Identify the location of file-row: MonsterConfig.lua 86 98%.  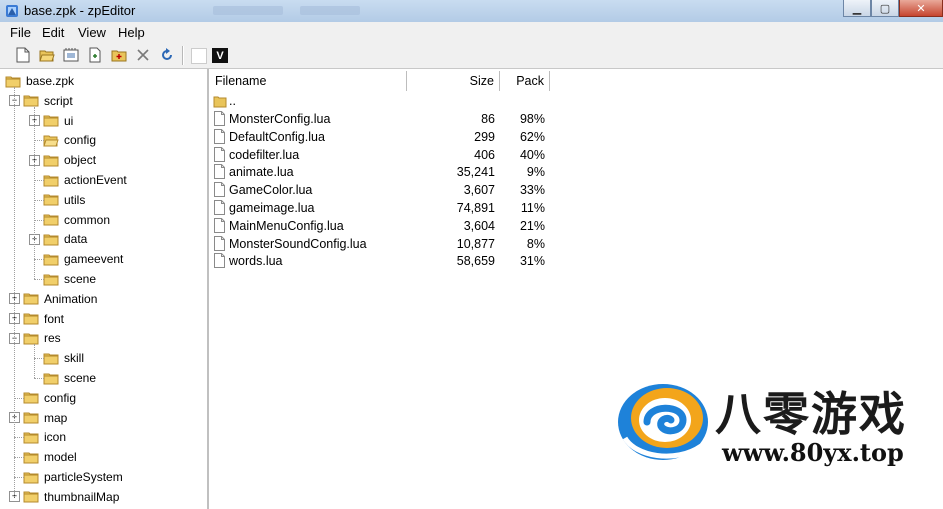
(390, 119).